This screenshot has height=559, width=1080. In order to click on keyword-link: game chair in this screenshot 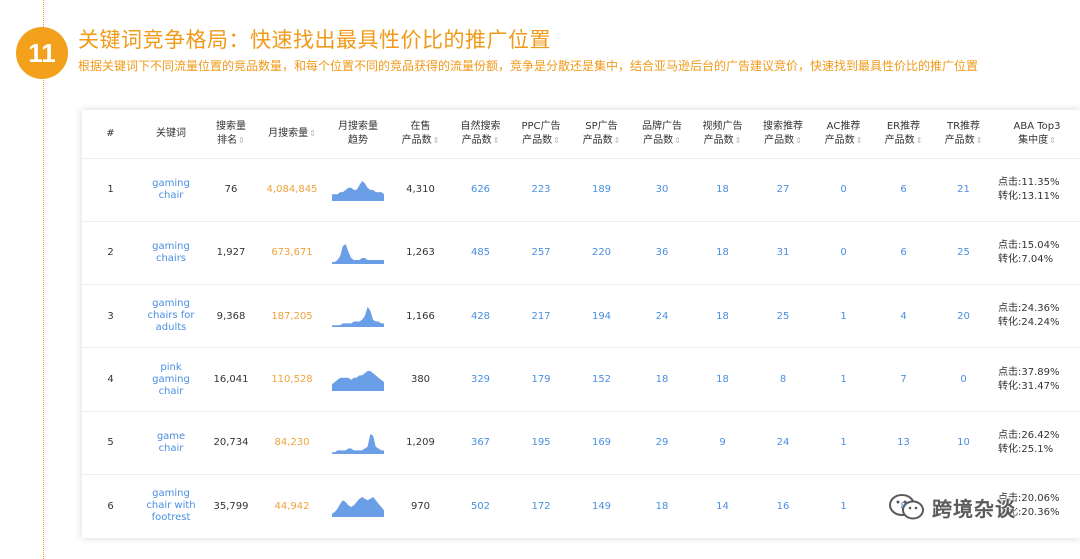, I will do `click(171, 443)`.